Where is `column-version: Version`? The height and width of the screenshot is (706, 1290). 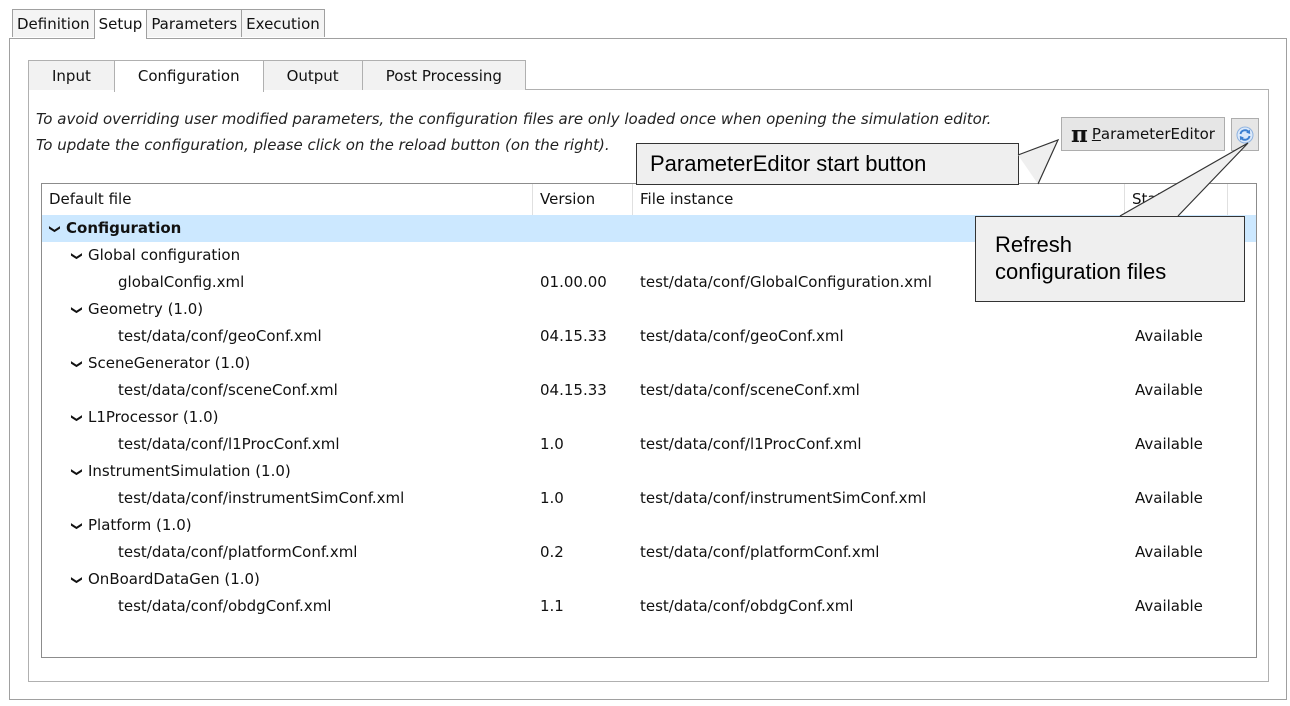
column-version: Version is located at coordinates (583, 199).